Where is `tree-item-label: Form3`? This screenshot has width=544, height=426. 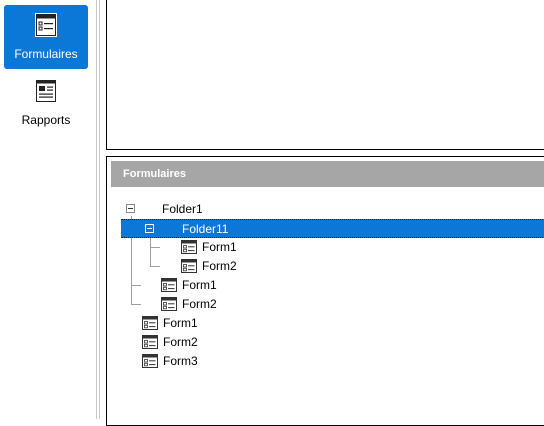
tree-item-label: Form3 is located at coordinates (180, 361).